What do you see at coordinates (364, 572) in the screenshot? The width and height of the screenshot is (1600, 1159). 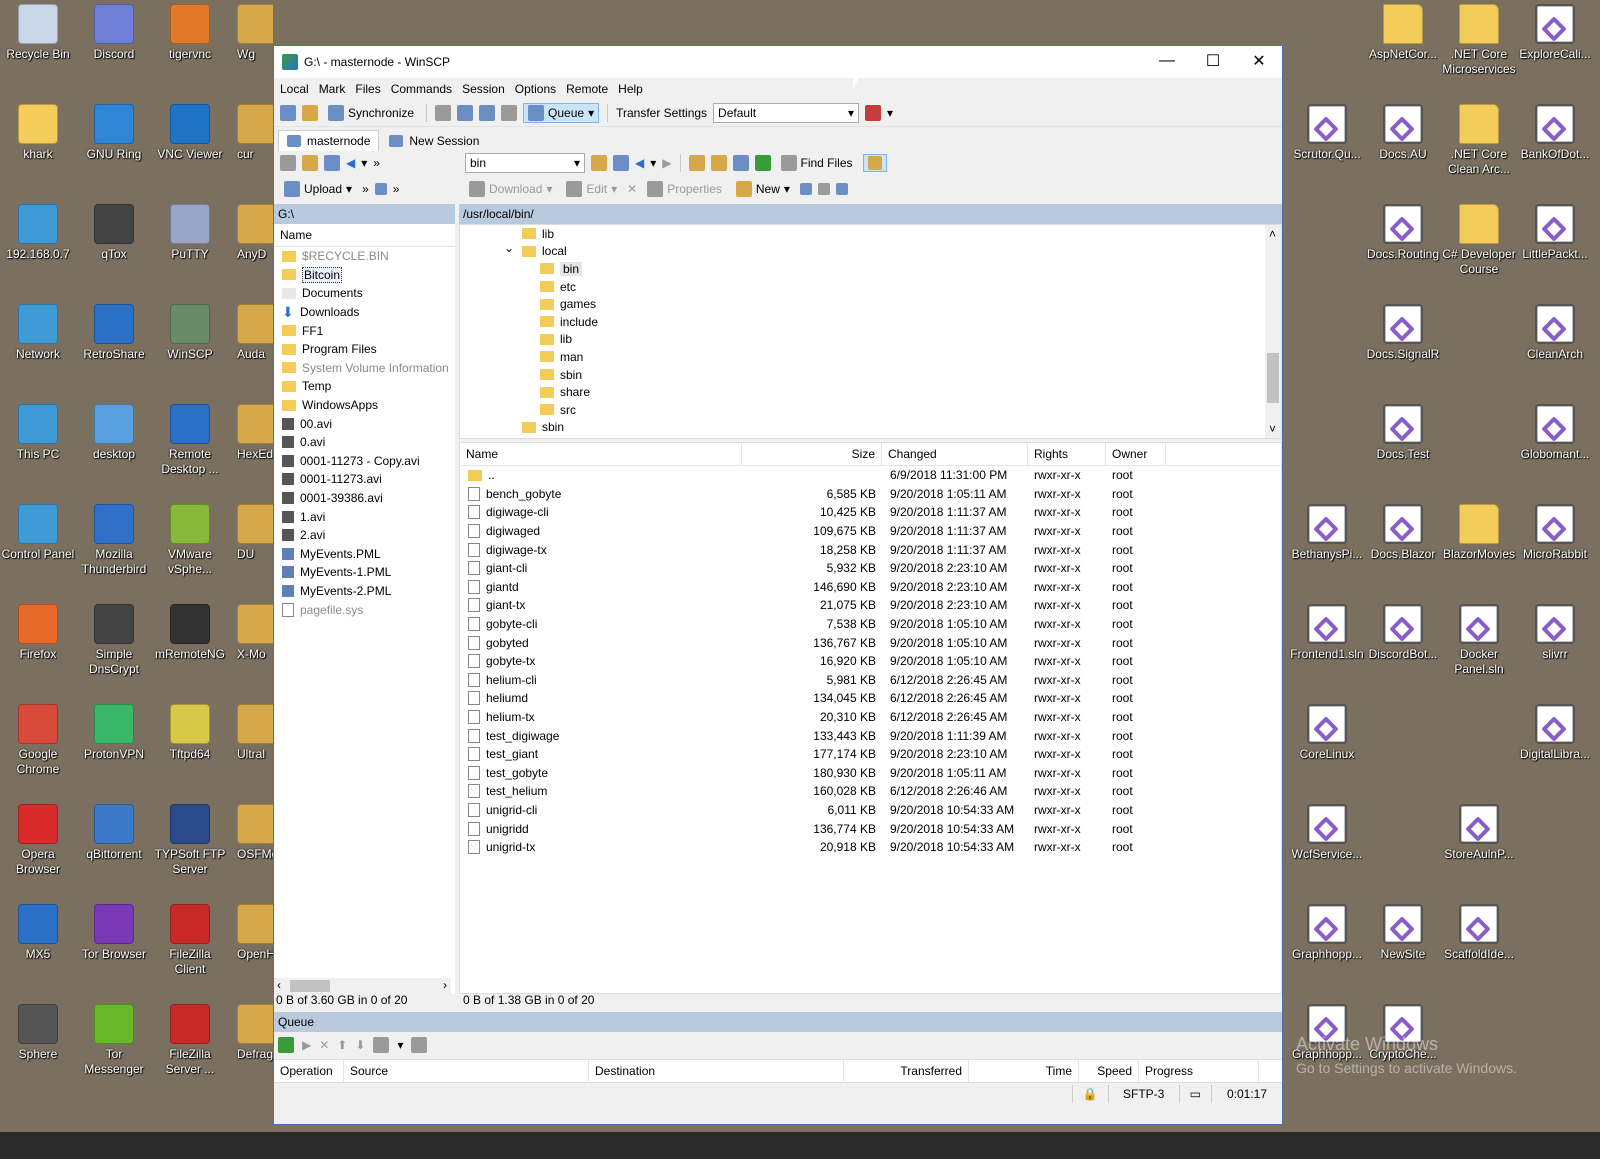 I see `local-list-item: MyEvents-1.PML` at bounding box center [364, 572].